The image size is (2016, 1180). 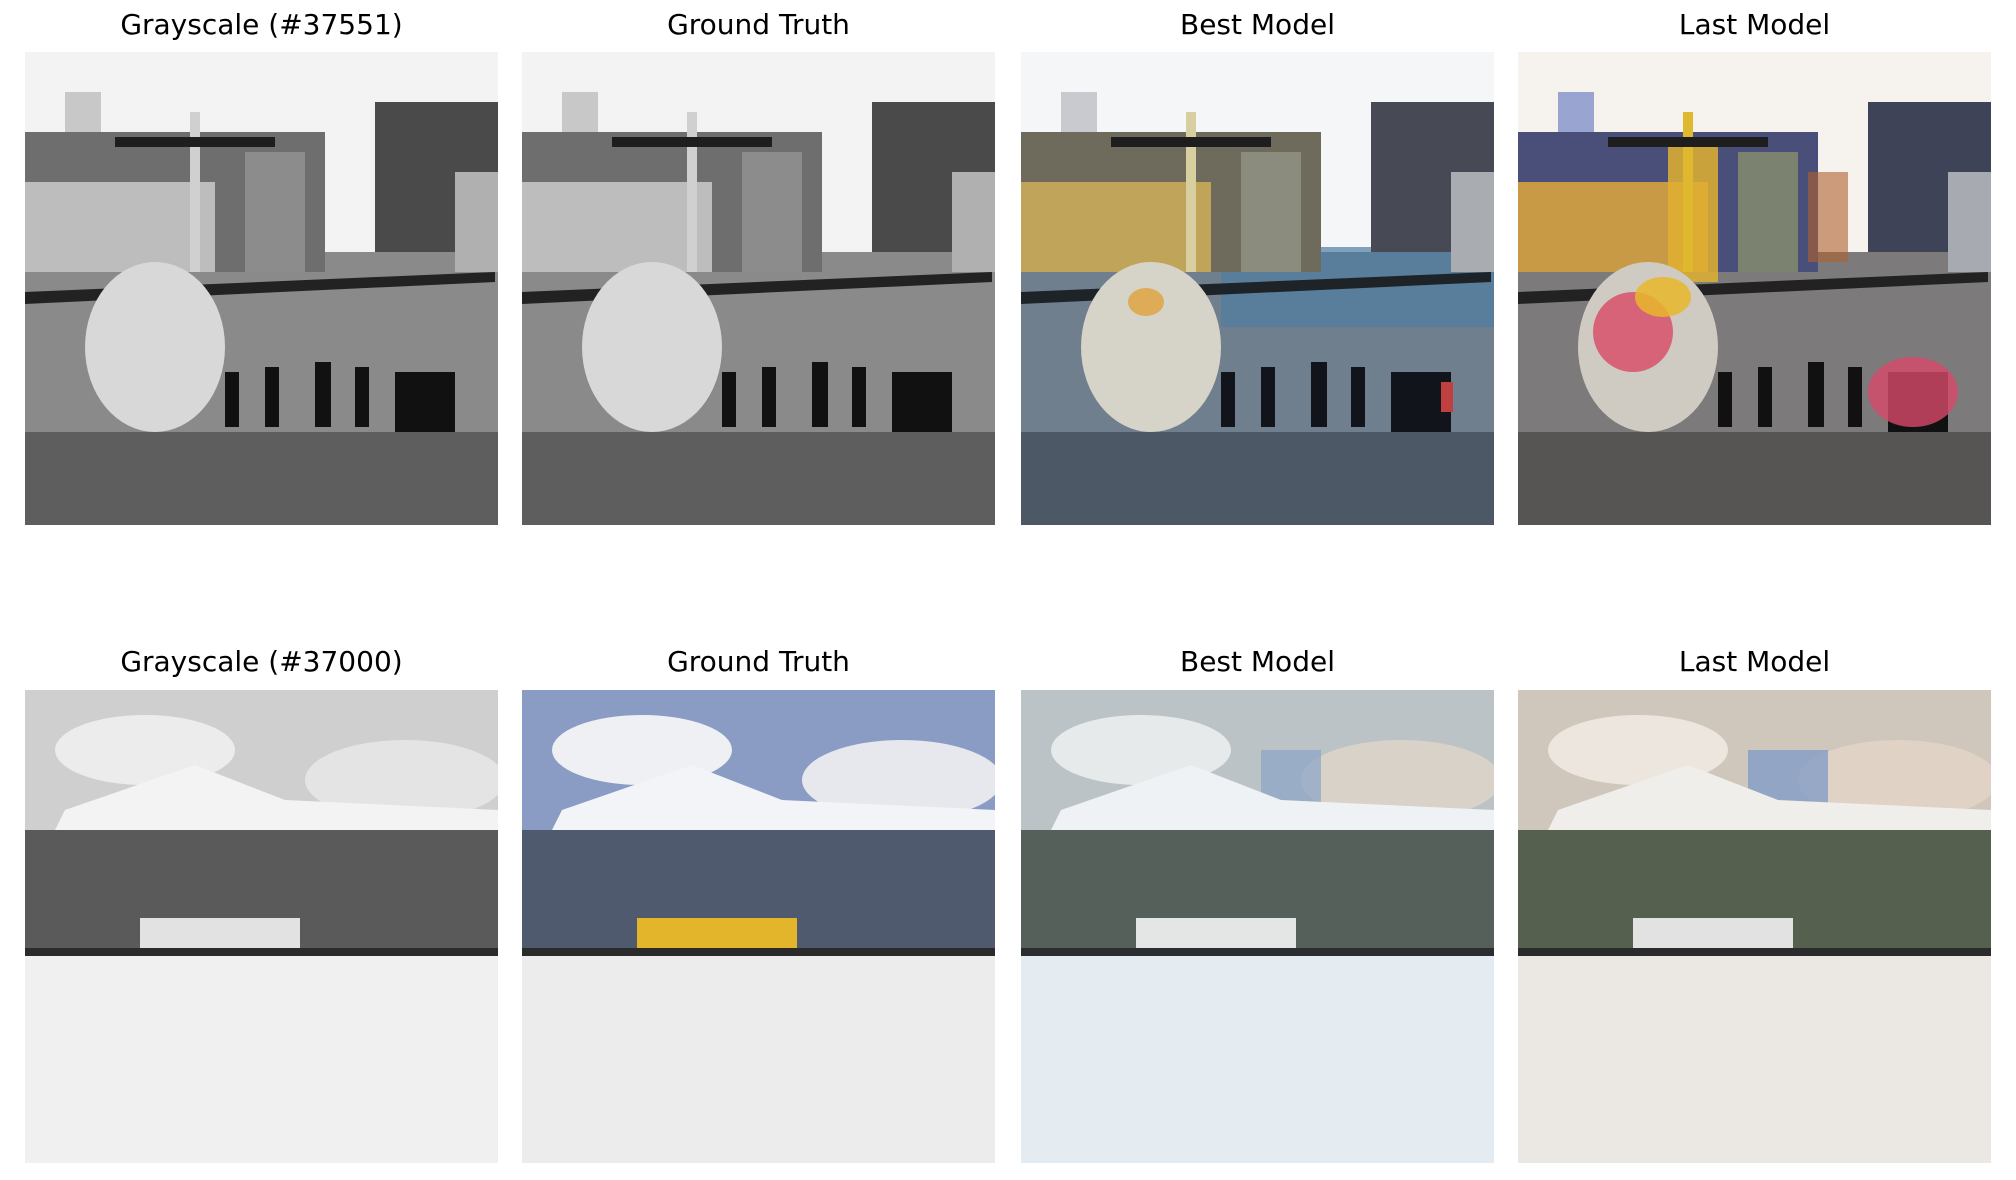 I want to click on panel-title-grayscale-1: Grayscale (#37551), so click(x=261, y=24).